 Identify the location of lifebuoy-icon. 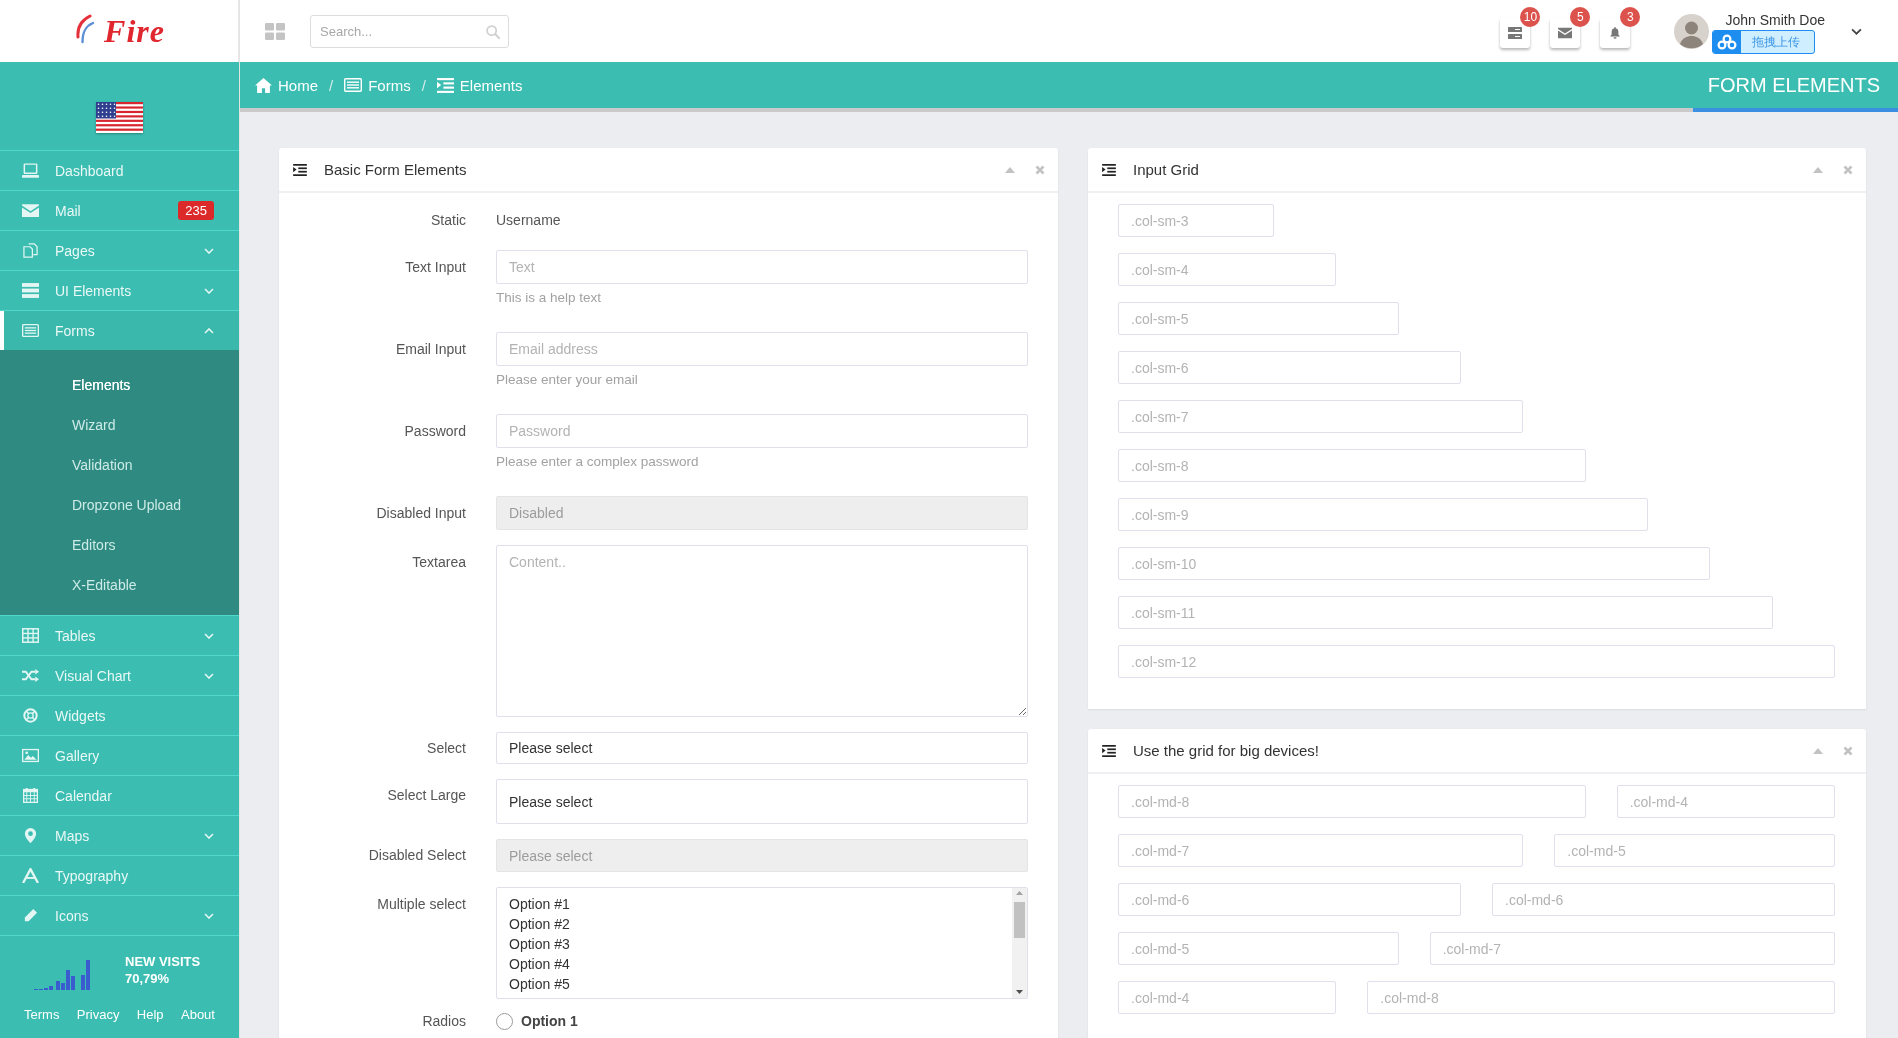
(30, 715).